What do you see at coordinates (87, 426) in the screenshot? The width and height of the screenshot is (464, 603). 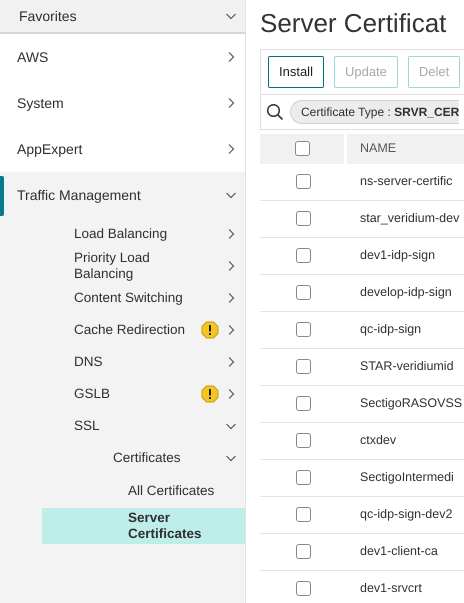 I see `nav-item: SSL` at bounding box center [87, 426].